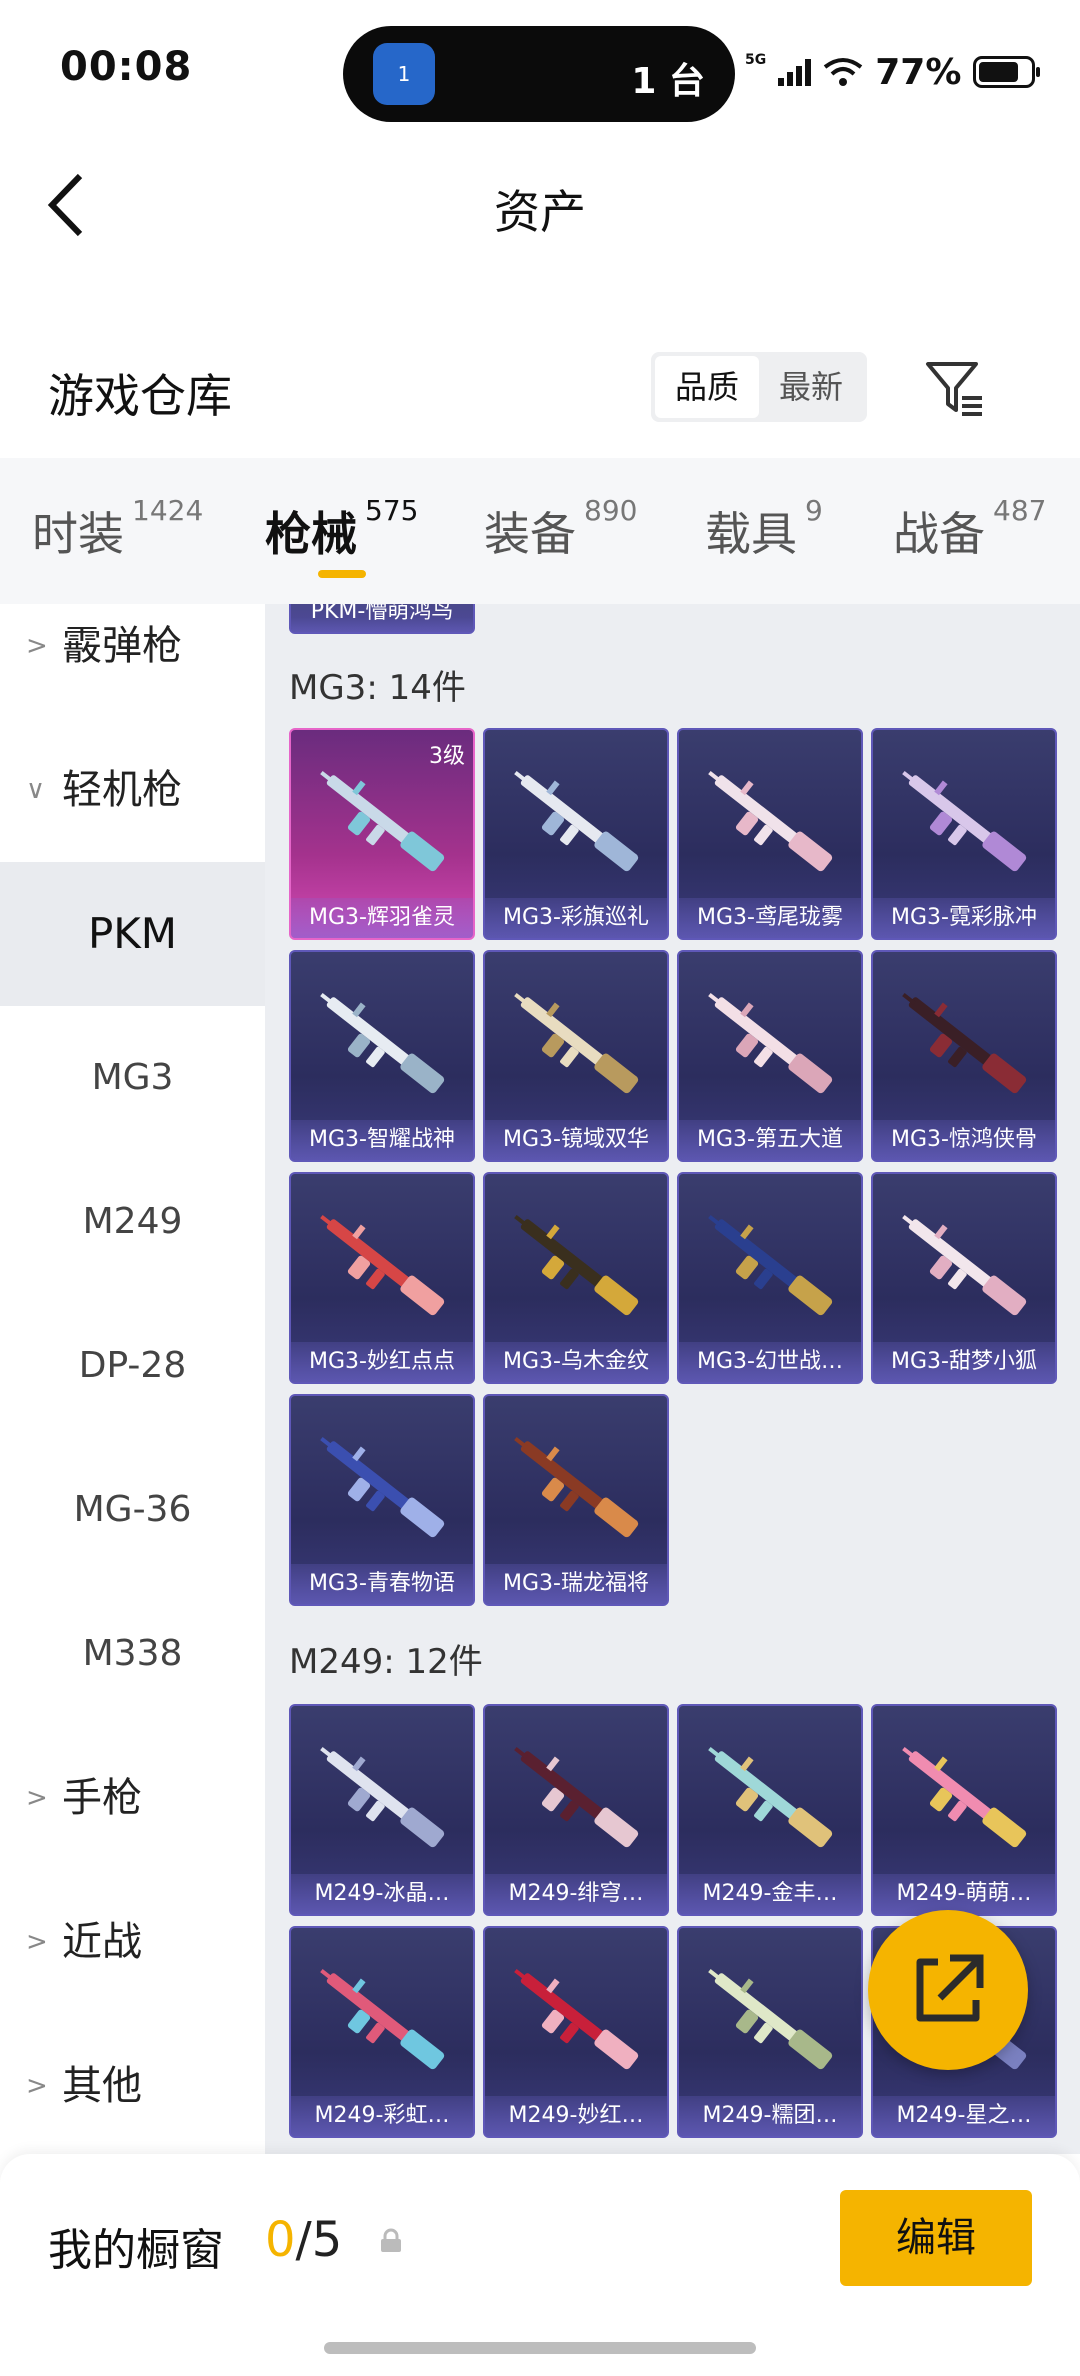 The height and width of the screenshot is (2376, 1080). I want to click on skin-name: MG3-霓彩脉冲, so click(964, 918).